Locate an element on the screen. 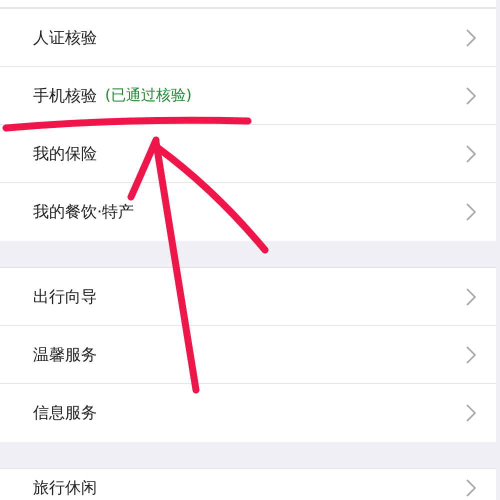 Image resolution: width=500 pixels, height=500 pixels. item-label: 信息服务 is located at coordinates (65, 413).